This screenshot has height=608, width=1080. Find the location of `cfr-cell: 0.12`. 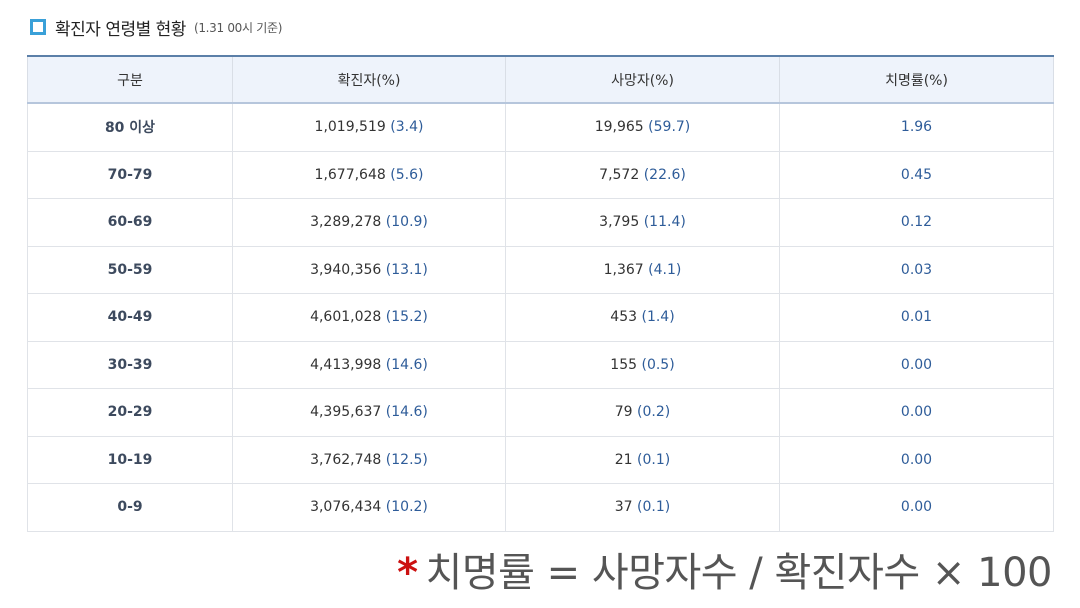

cfr-cell: 0.12 is located at coordinates (916, 222).